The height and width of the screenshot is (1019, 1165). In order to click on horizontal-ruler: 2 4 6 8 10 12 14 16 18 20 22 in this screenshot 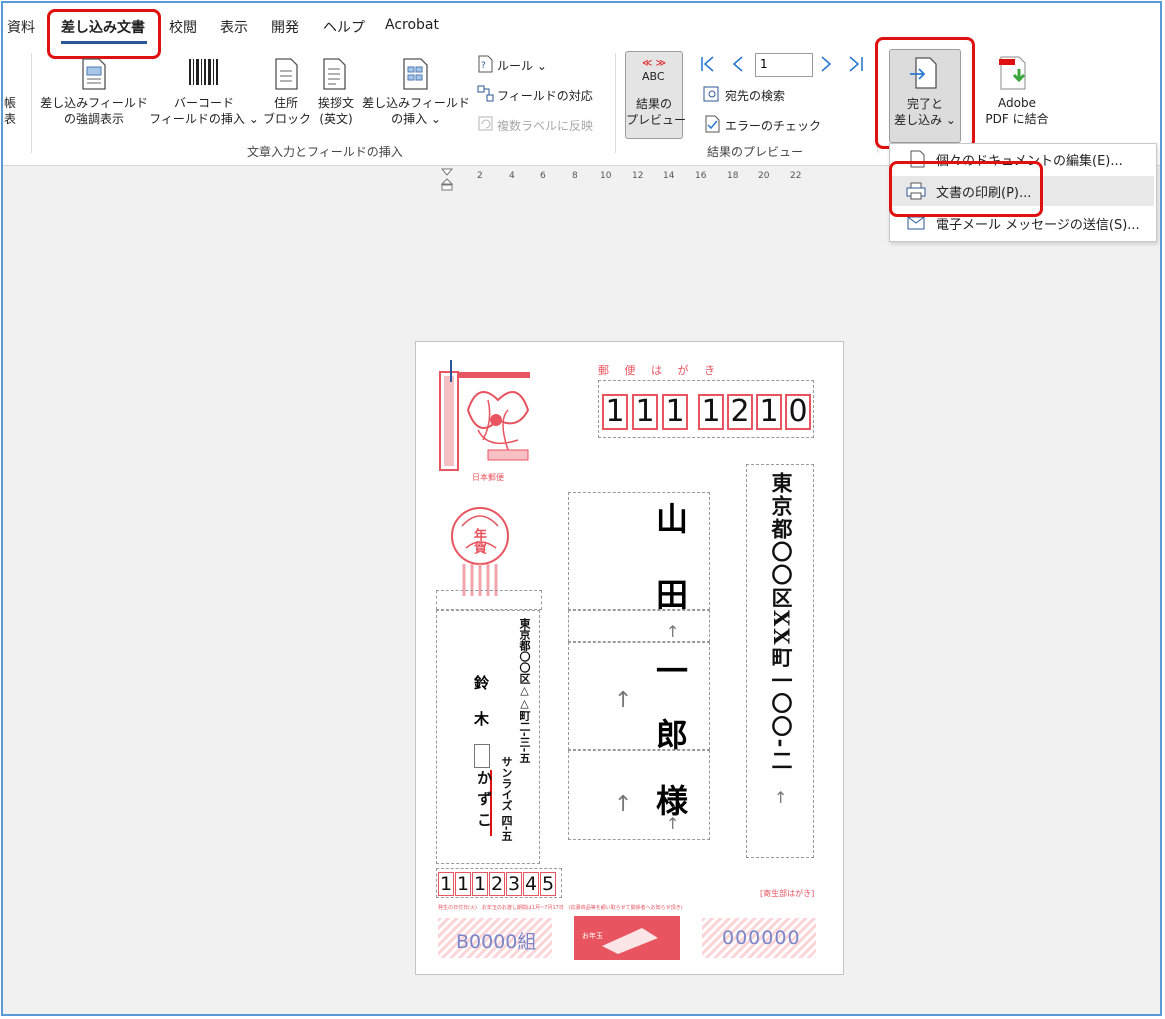, I will do `click(625, 179)`.